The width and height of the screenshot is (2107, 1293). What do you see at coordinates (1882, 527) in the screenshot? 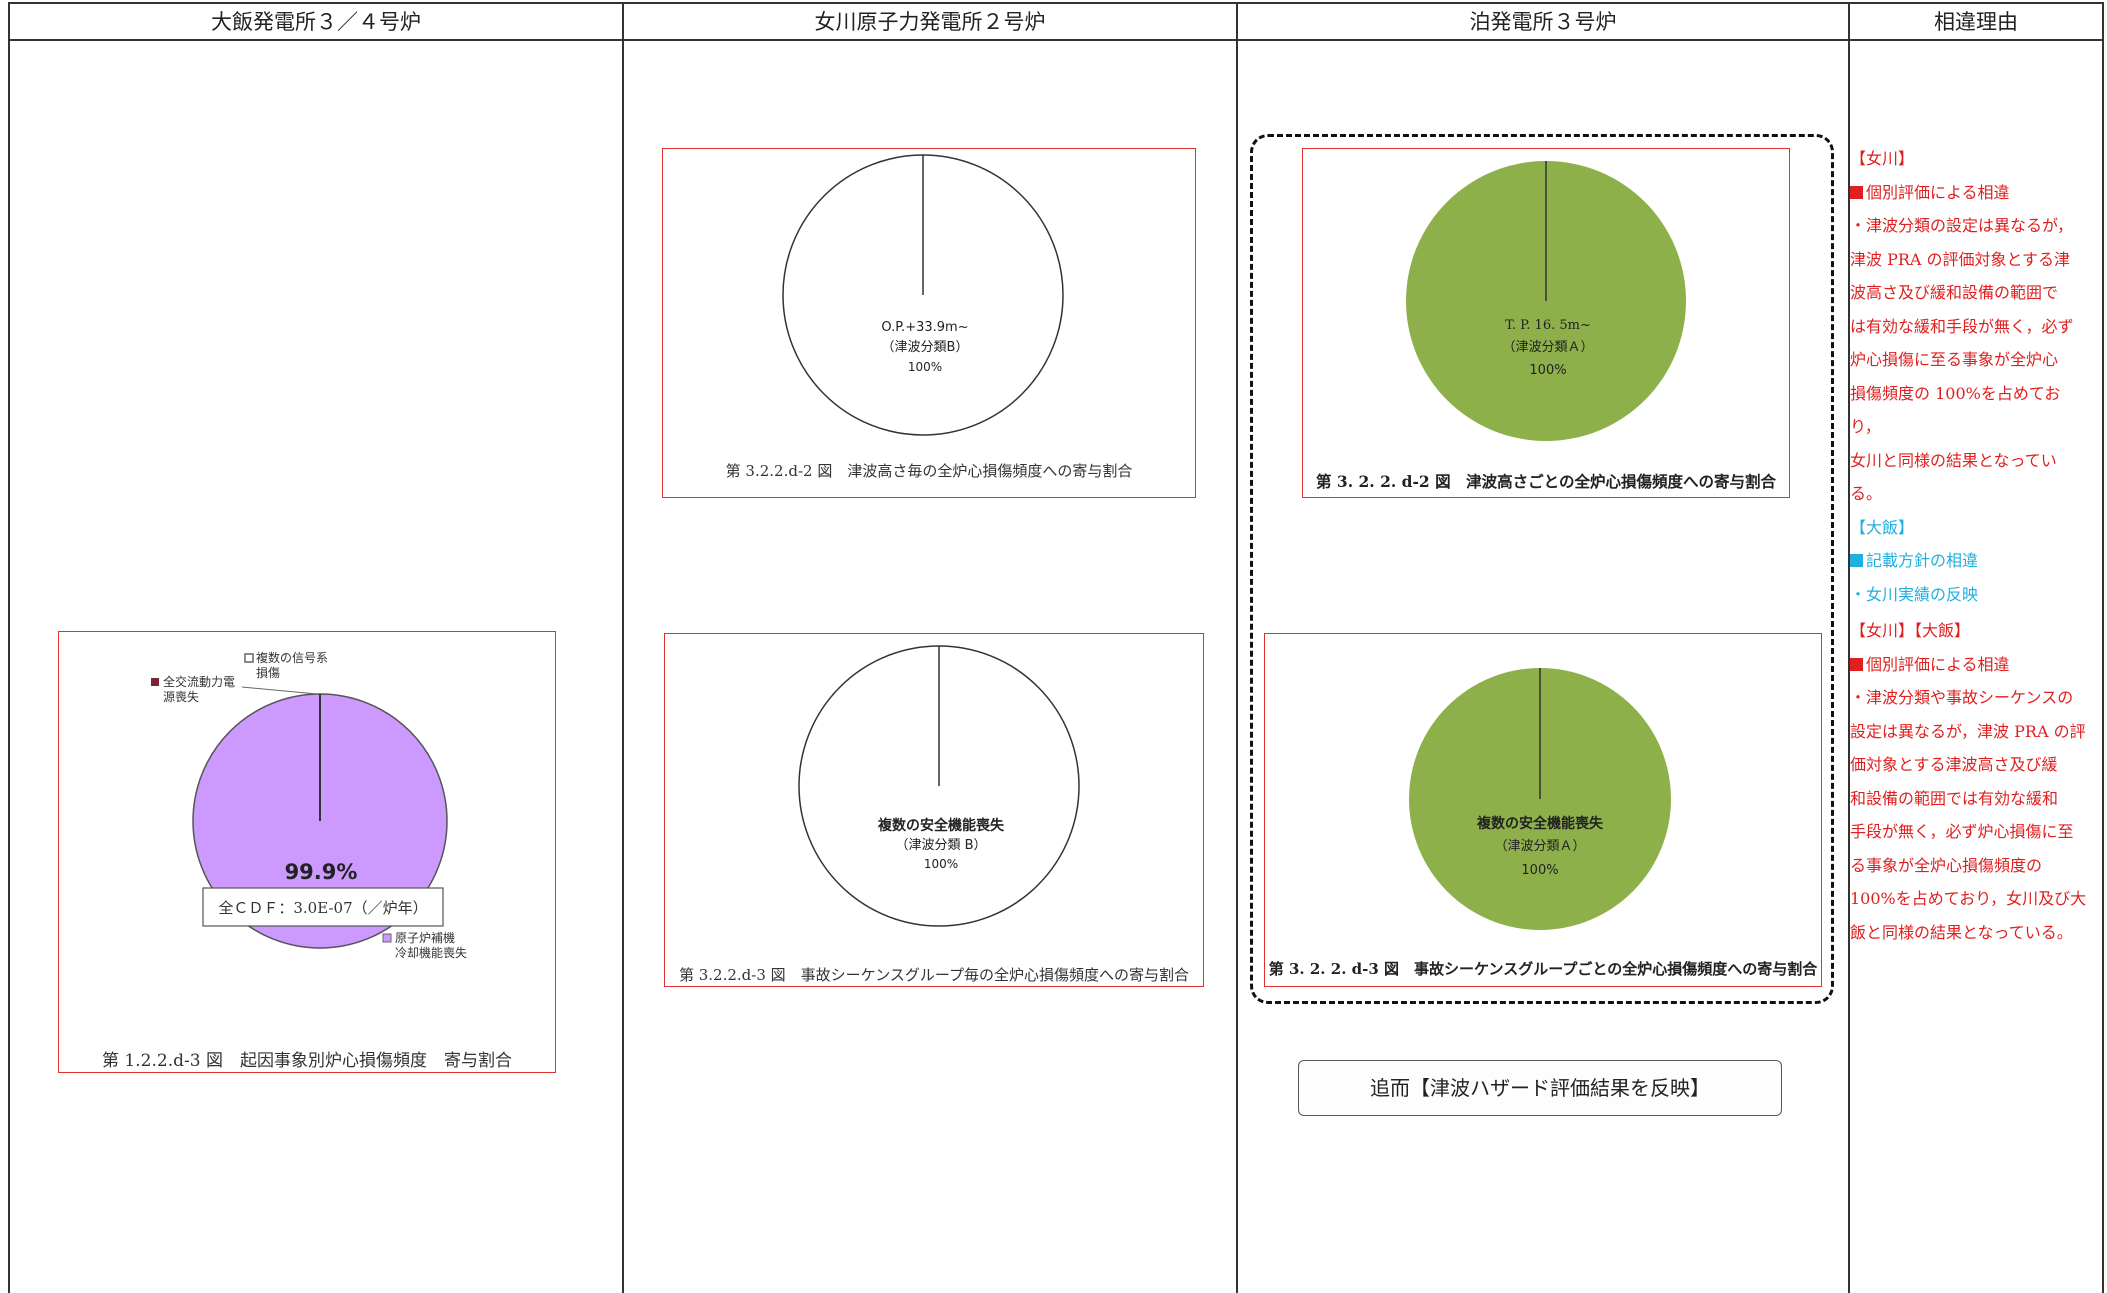
I see `reason-ohi-tag: 【大飯】` at bounding box center [1882, 527].